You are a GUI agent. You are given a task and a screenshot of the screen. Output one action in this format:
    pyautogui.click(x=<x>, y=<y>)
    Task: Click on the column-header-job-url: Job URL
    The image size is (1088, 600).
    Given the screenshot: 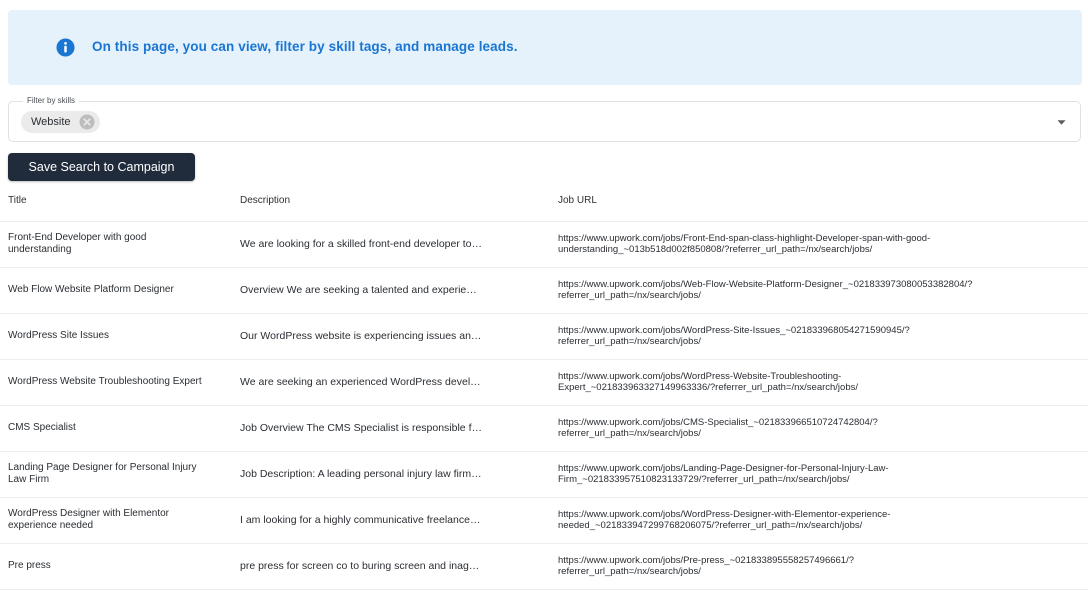 What is the action you would take?
    pyautogui.click(x=819, y=201)
    